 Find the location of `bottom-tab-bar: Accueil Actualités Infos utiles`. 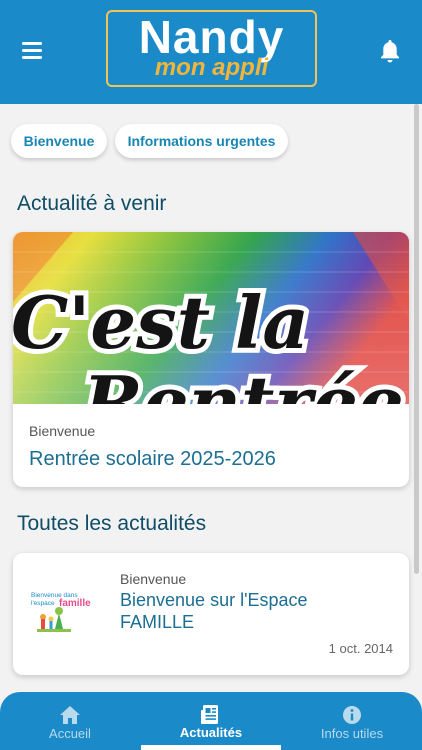

bottom-tab-bar: Accueil Actualités Infos utiles is located at coordinates (211, 721).